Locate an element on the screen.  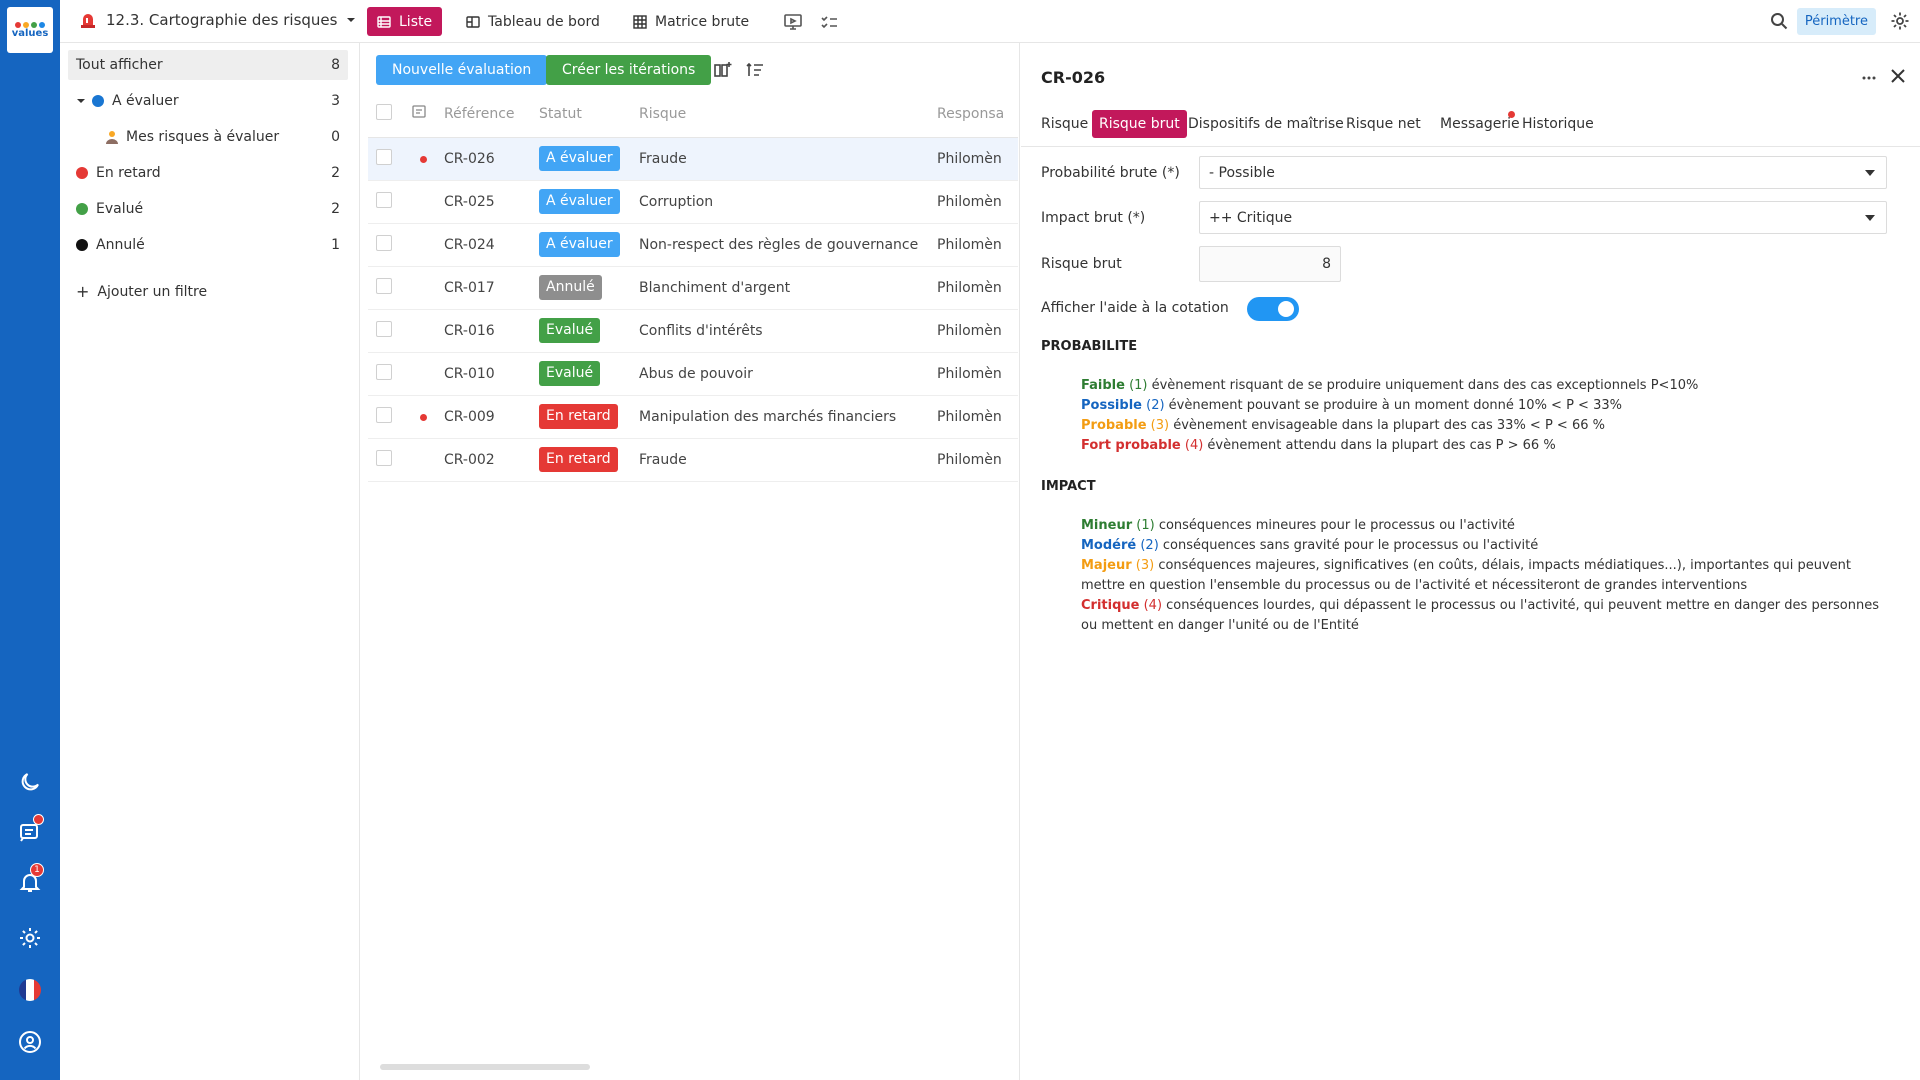
cell-risque: Manipulation des marchés financiers is located at coordinates (788, 417).